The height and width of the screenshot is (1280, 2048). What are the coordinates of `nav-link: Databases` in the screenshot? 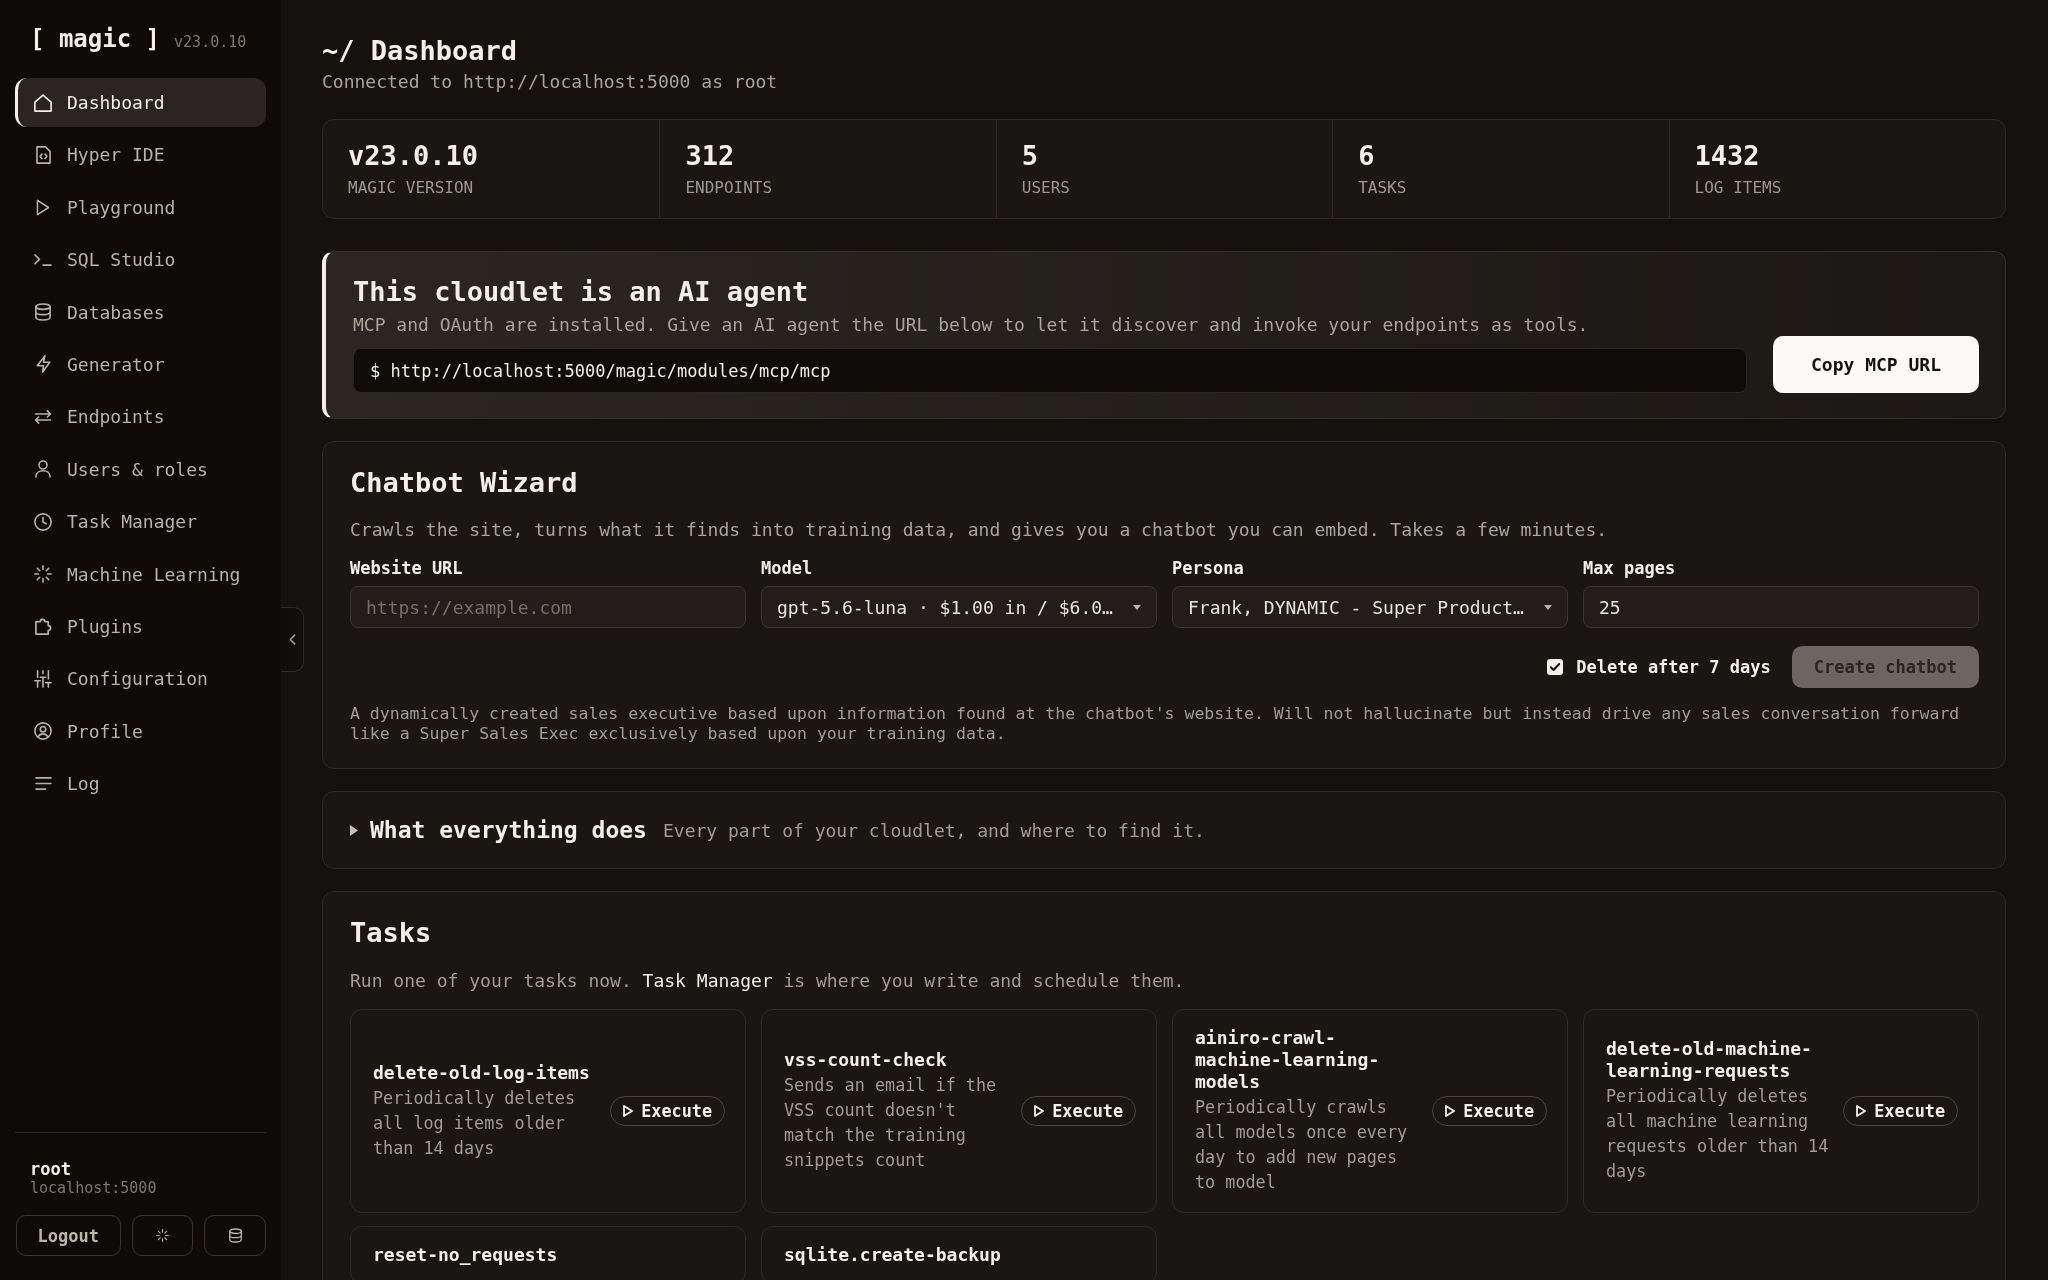 It's located at (140, 312).